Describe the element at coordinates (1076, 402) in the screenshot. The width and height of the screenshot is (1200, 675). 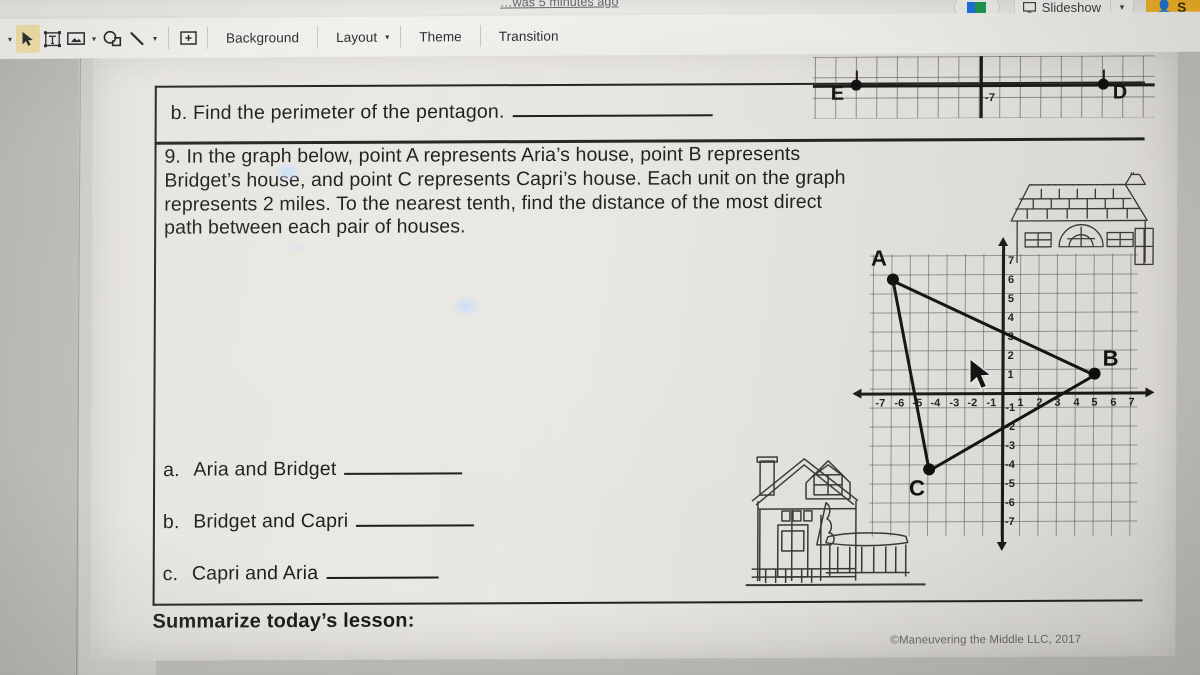
I see `x-tick-4: 4` at that location.